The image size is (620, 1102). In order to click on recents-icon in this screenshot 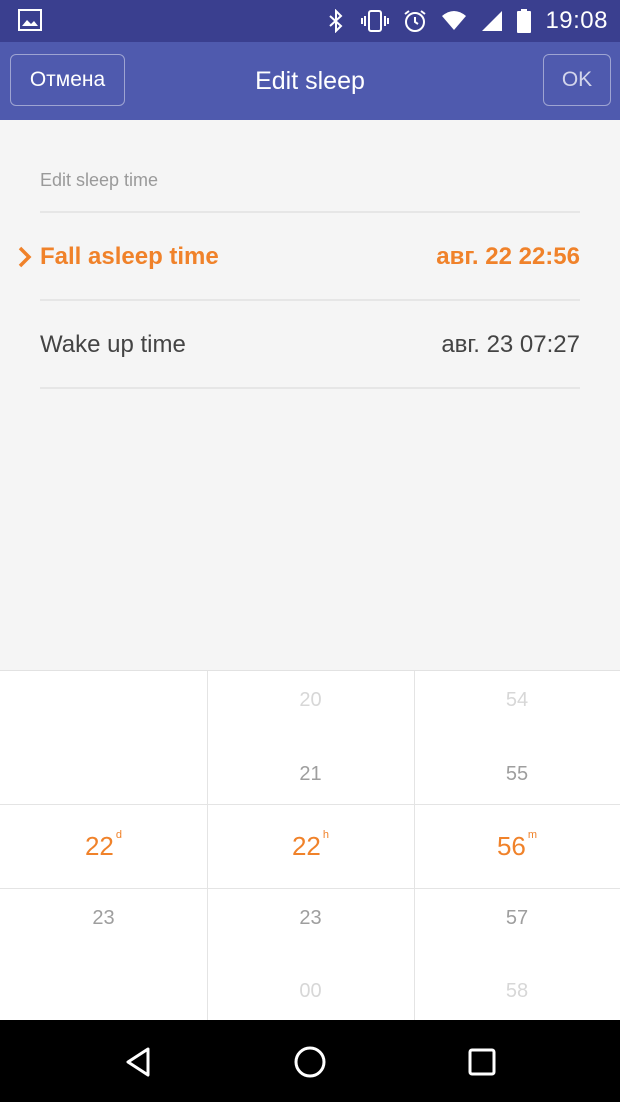, I will do `click(482, 1062)`.